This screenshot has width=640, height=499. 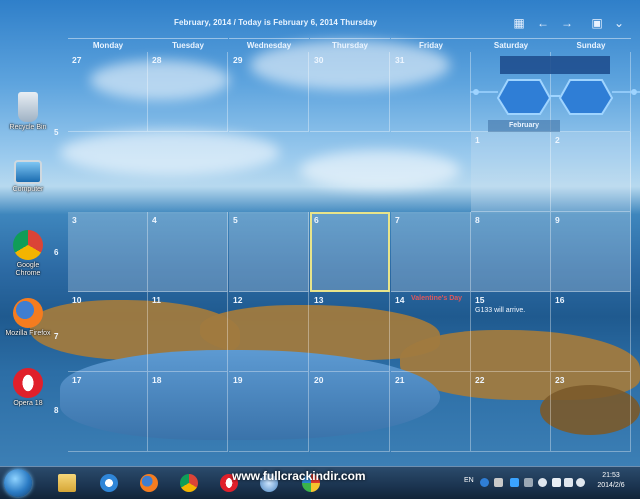 I want to click on weekday-wednesday: Wednesday, so click(x=269, y=45).